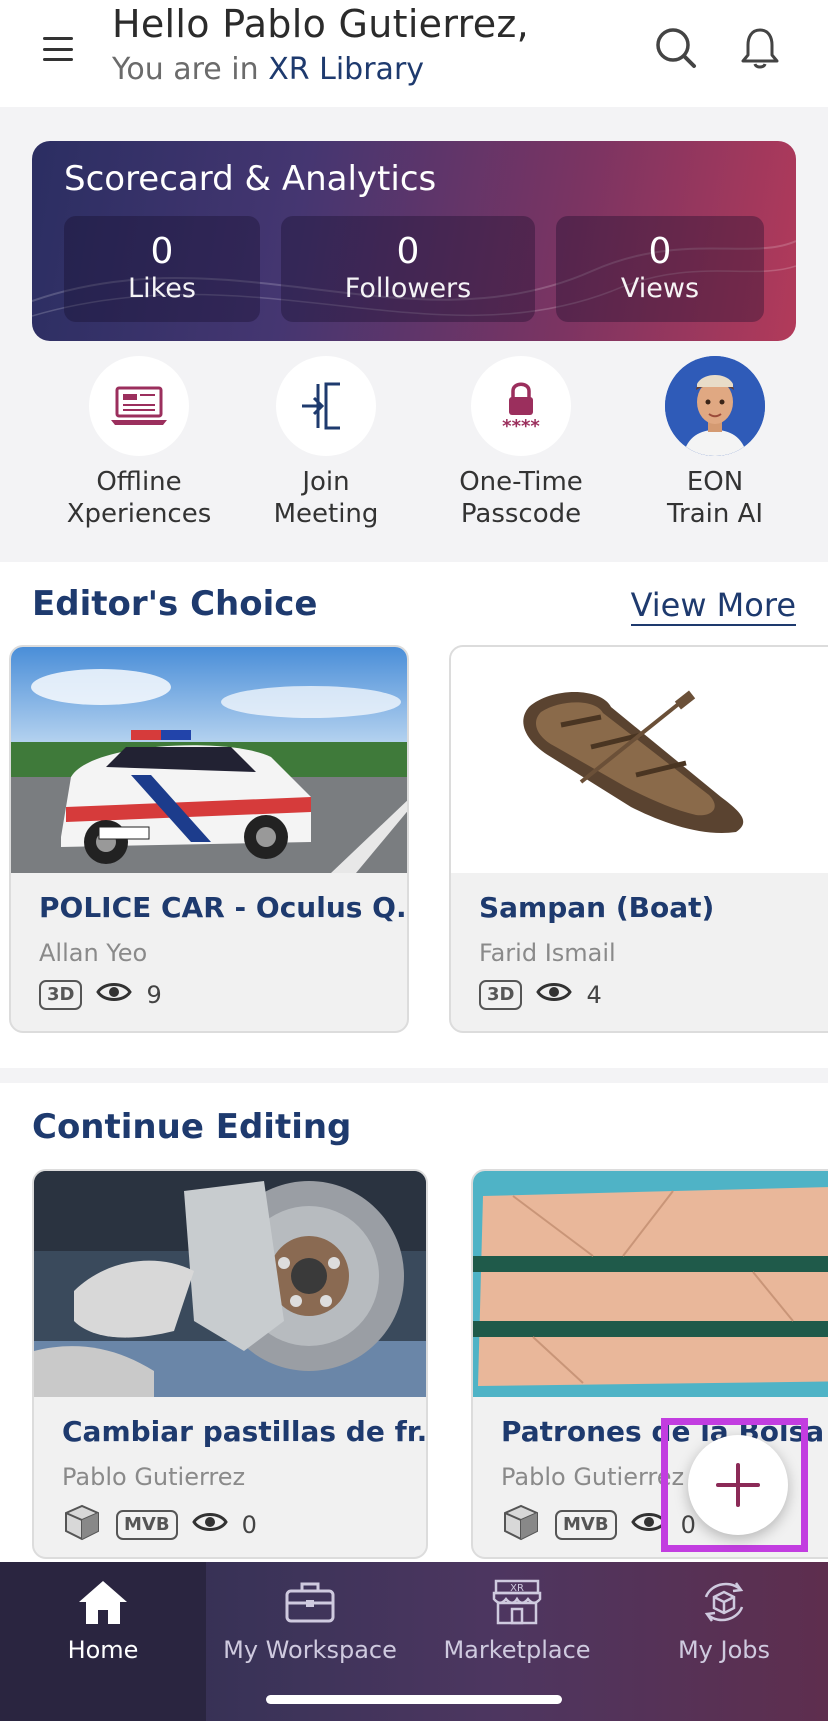 This screenshot has width=828, height=1721. I want to click on card-meta: MVB 0, so click(159, 1525).